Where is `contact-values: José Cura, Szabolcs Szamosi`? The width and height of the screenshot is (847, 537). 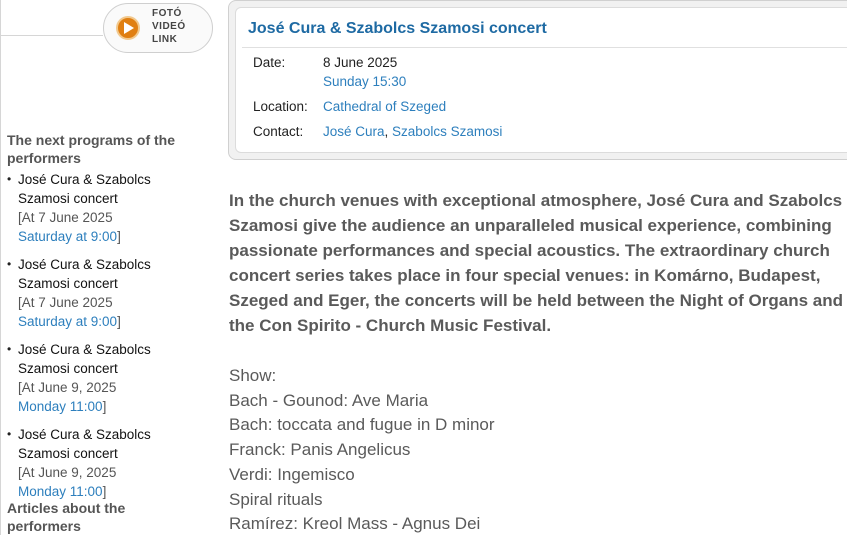
contact-values: José Cura, Szabolcs Szamosi is located at coordinates (412, 132).